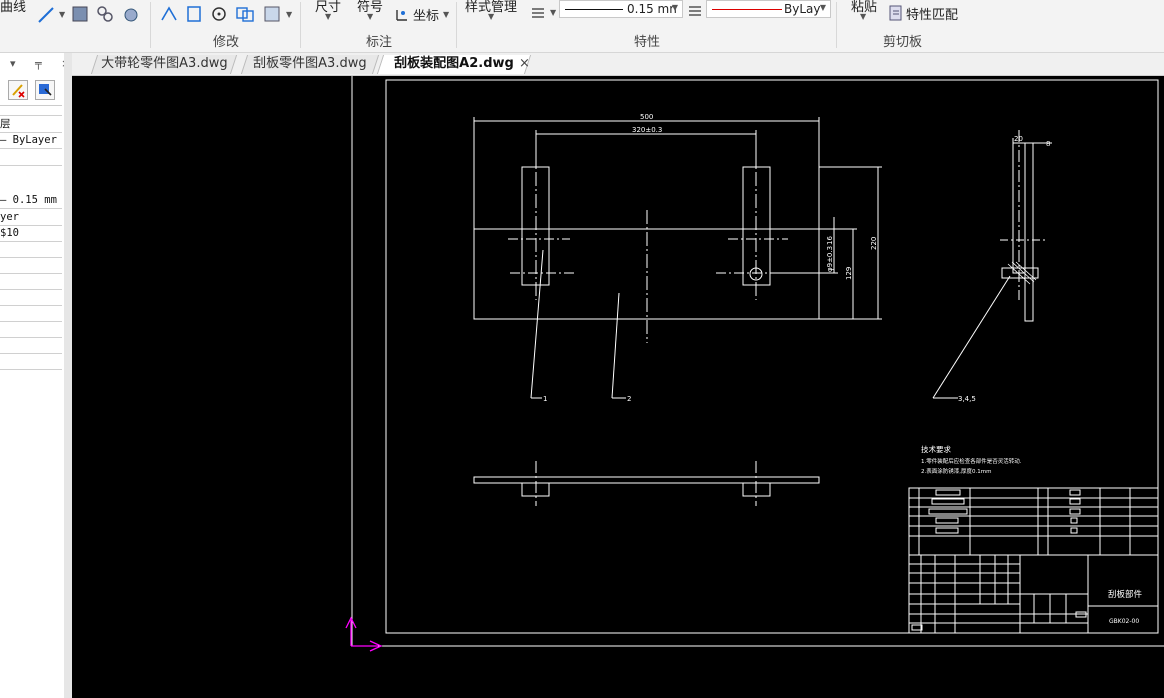  I want to click on linetype-icon, so click(538, 13).